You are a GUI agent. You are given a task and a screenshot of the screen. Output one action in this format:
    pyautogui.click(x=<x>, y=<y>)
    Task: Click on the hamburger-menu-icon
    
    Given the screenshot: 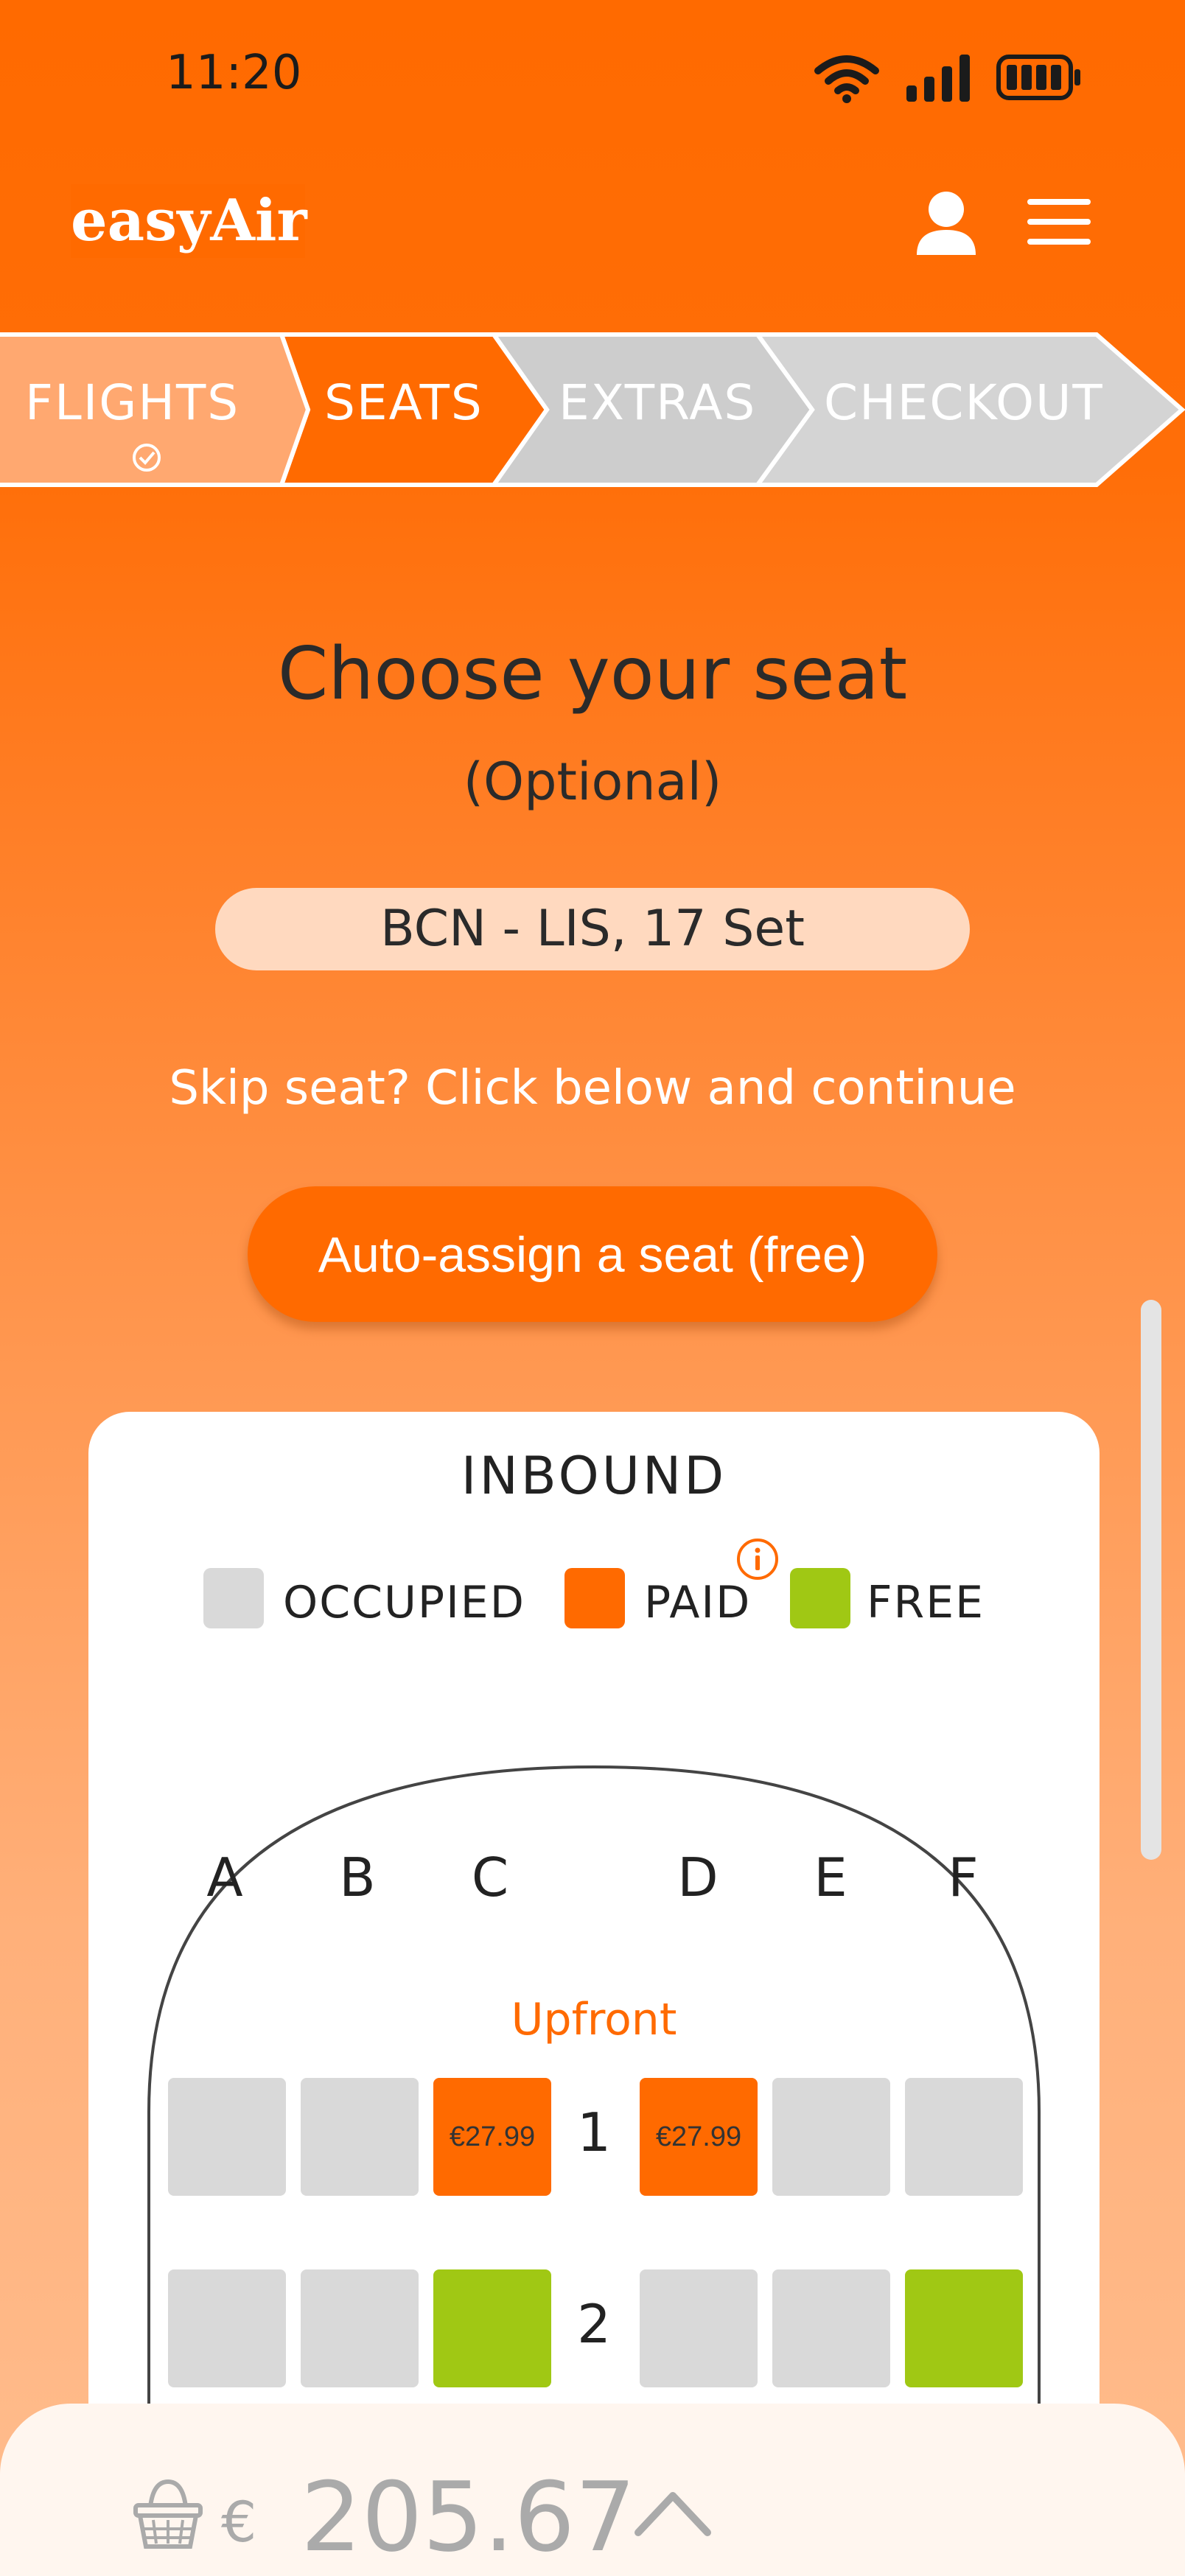 What is the action you would take?
    pyautogui.click(x=1059, y=222)
    